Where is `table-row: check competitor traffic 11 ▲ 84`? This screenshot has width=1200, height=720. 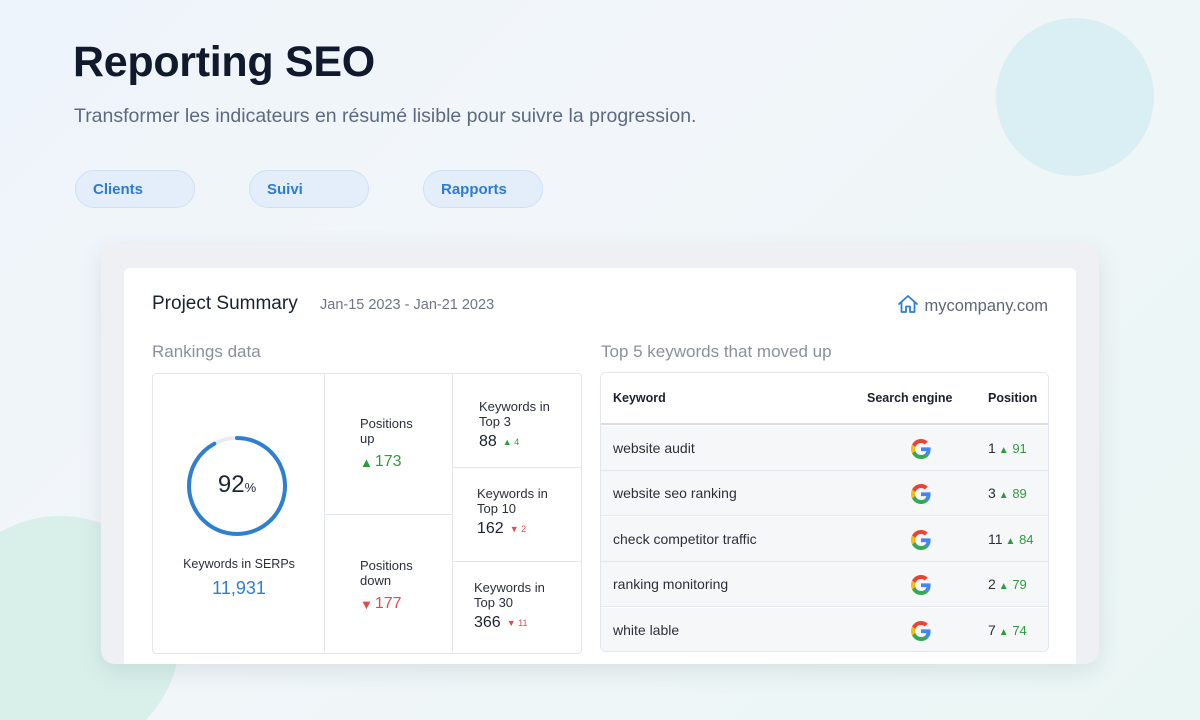
table-row: check competitor traffic 11 ▲ 84 is located at coordinates (824, 539).